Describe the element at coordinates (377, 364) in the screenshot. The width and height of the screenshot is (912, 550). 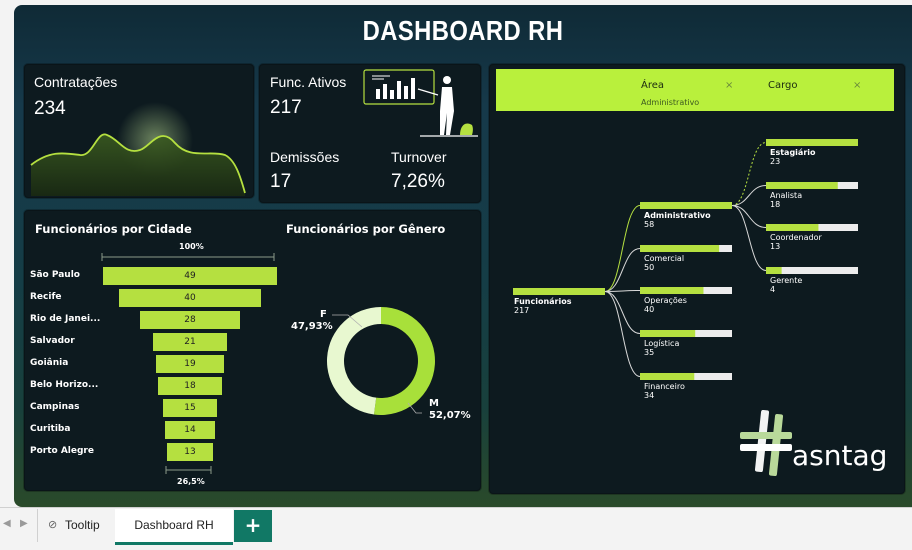
I see `gender-leader-lines` at that location.